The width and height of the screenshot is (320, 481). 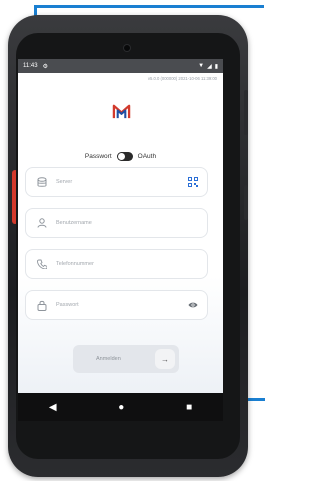 I want to click on android-nav-bar: ◀ ● ■, so click(x=120, y=407).